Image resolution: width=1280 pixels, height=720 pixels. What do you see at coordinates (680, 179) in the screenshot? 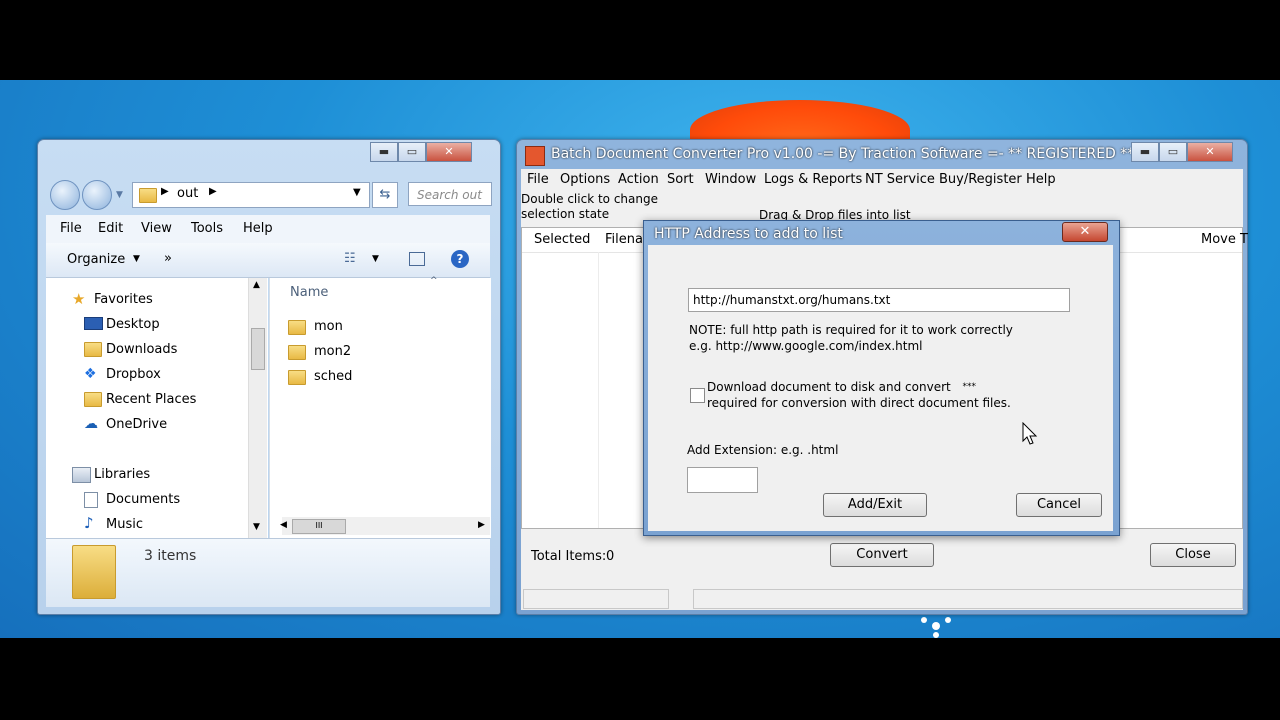
I see `menu-sort: Sort` at bounding box center [680, 179].